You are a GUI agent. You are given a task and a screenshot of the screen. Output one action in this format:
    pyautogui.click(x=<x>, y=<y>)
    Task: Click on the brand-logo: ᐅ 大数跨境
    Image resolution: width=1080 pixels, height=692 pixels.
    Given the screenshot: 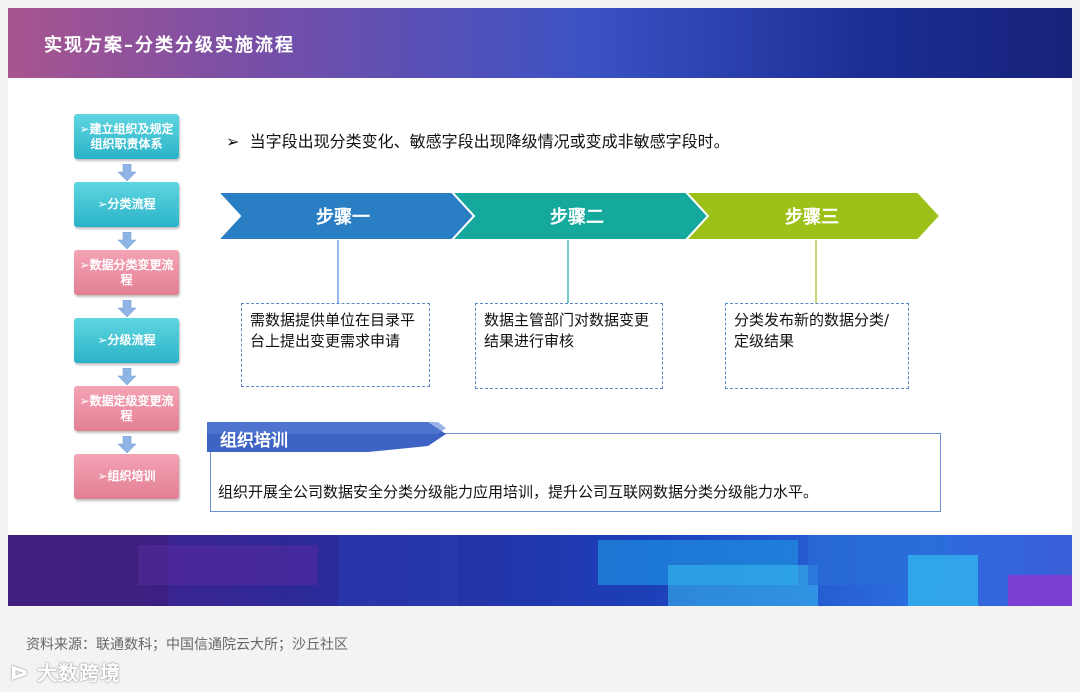 What is the action you would take?
    pyautogui.click(x=65, y=671)
    